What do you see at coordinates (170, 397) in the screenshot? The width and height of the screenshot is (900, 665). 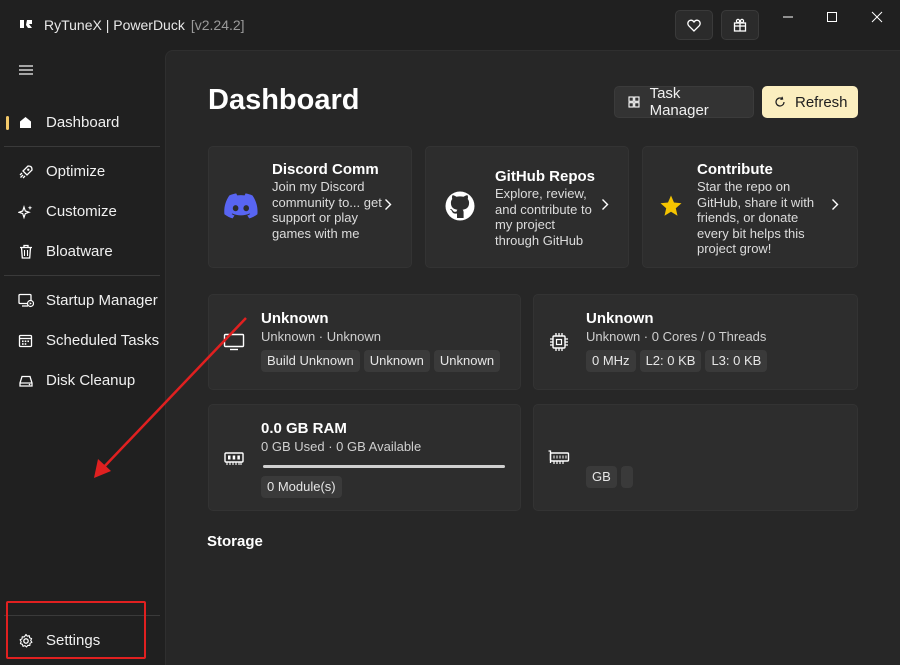 I see `annotation-arrow` at bounding box center [170, 397].